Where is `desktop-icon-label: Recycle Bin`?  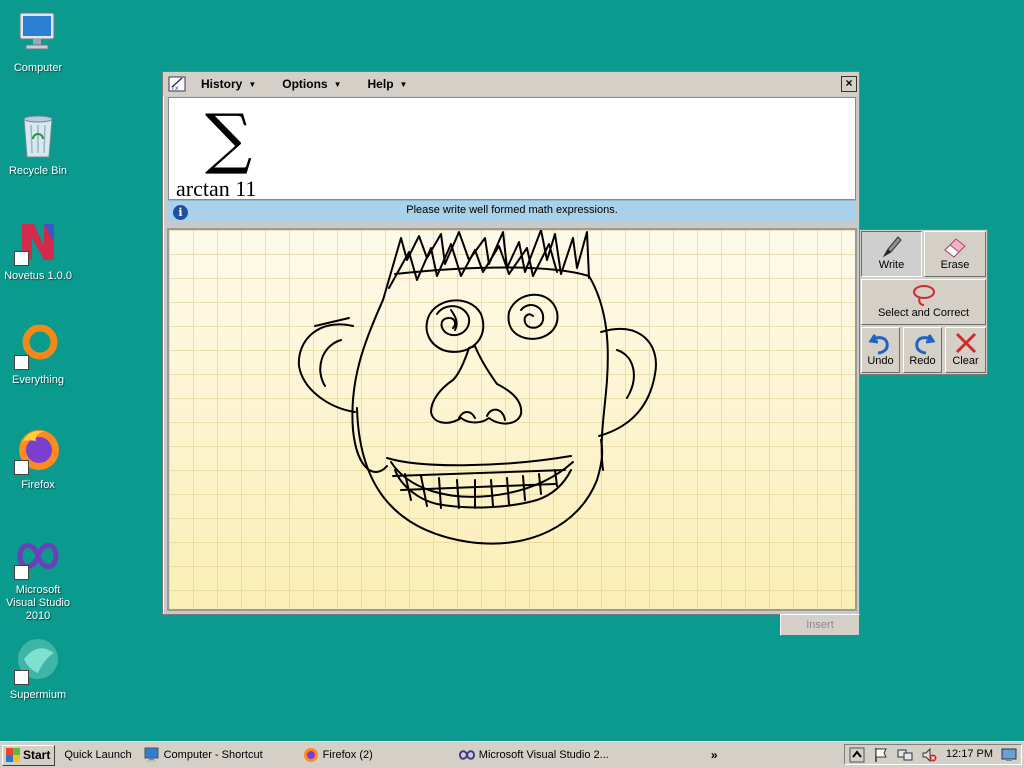
desktop-icon-label: Recycle Bin is located at coordinates (38, 171).